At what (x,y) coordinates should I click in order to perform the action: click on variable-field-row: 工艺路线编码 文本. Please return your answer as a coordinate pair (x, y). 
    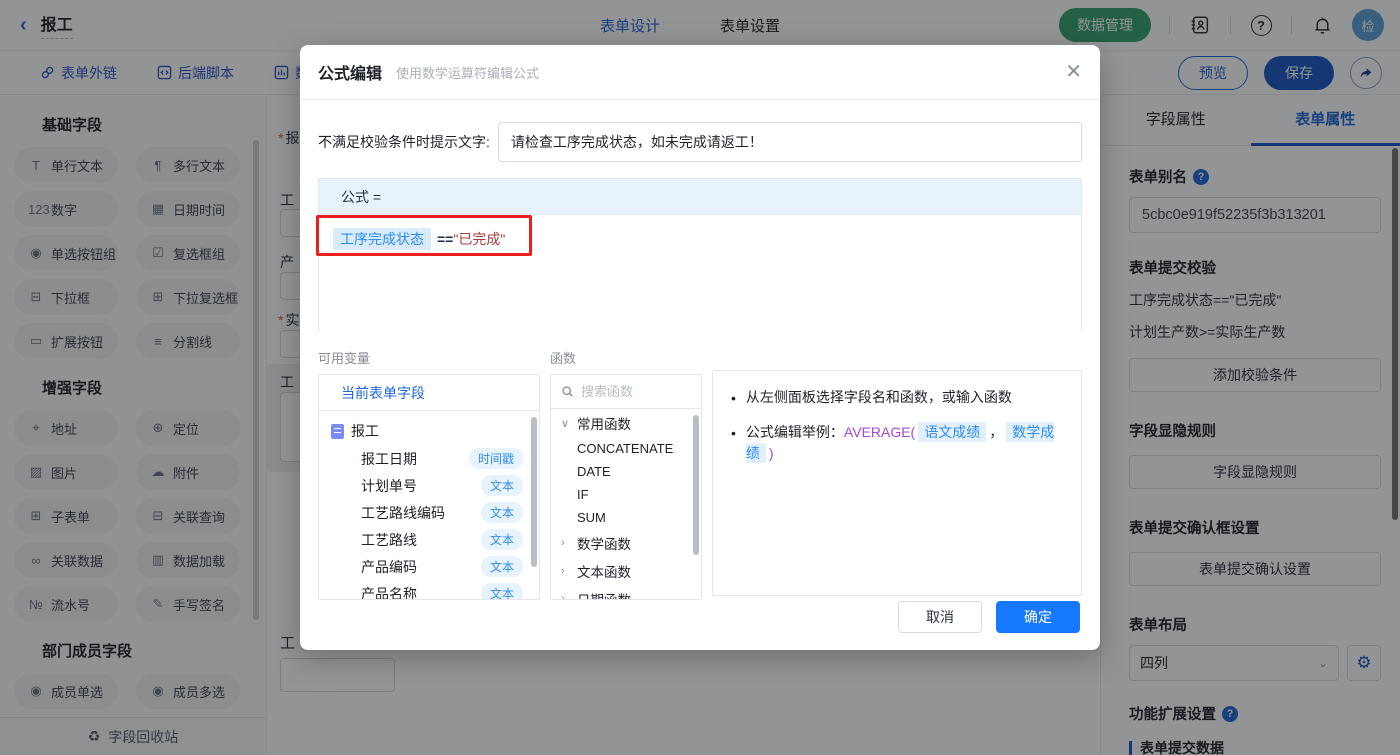
    Looking at the image, I should click on (429, 512).